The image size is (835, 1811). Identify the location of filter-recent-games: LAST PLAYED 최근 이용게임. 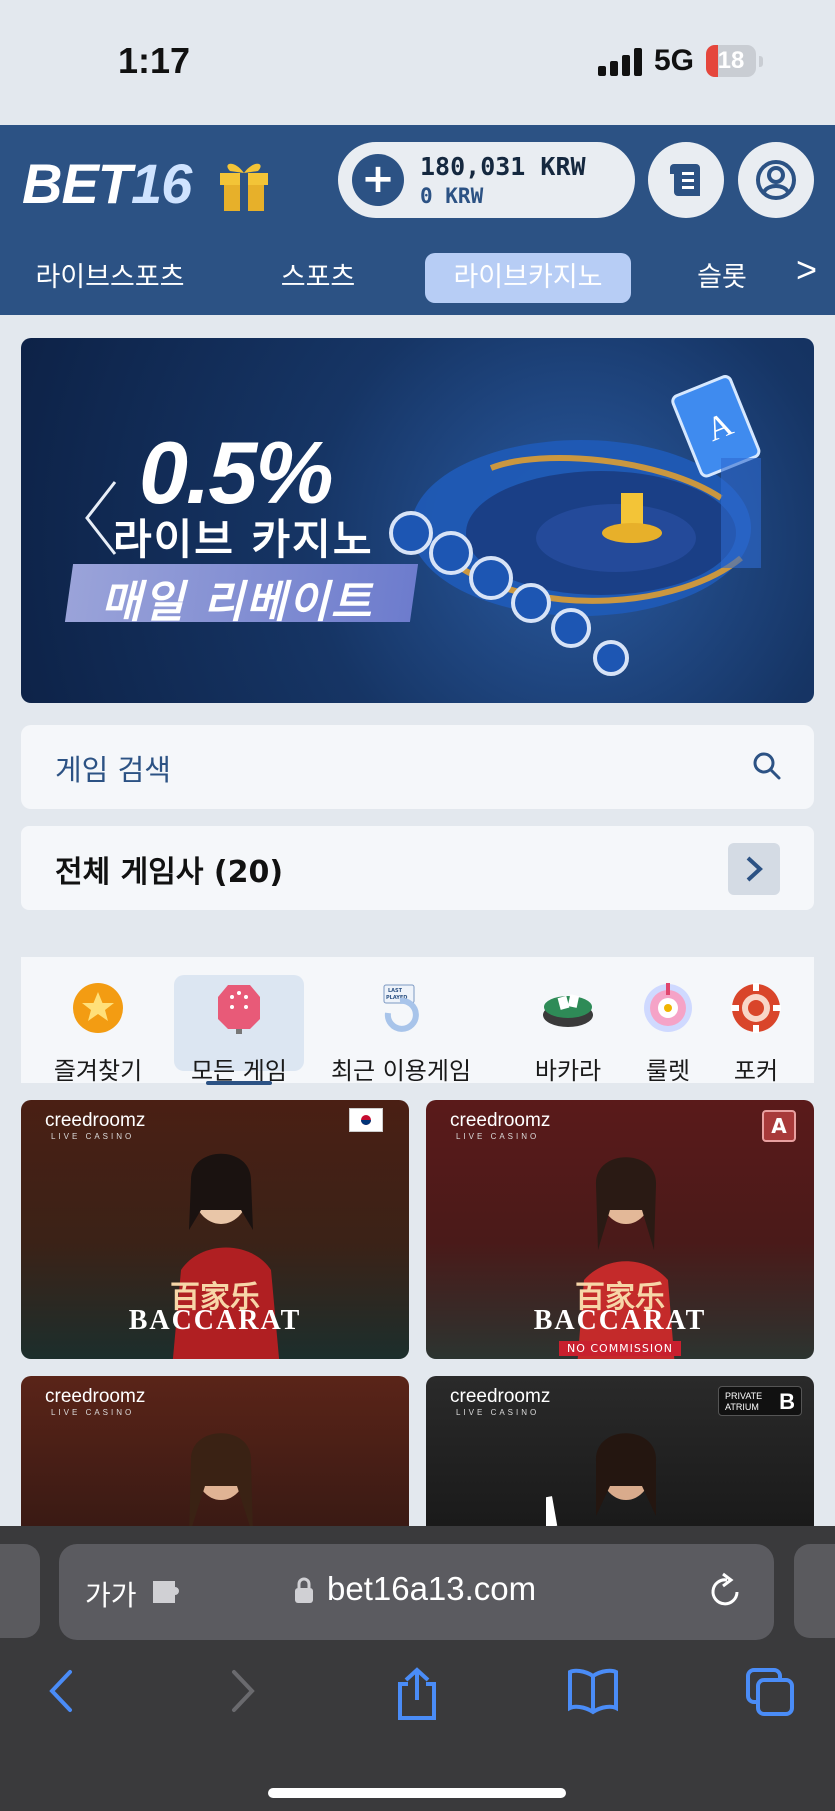
(401, 1030).